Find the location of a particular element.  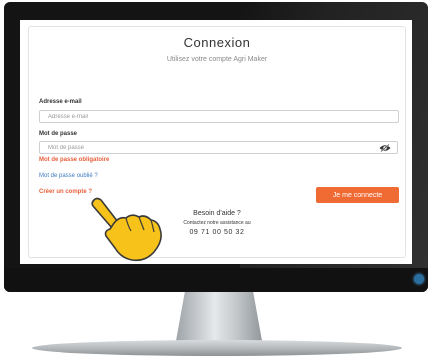

email-field is located at coordinates (219, 116).